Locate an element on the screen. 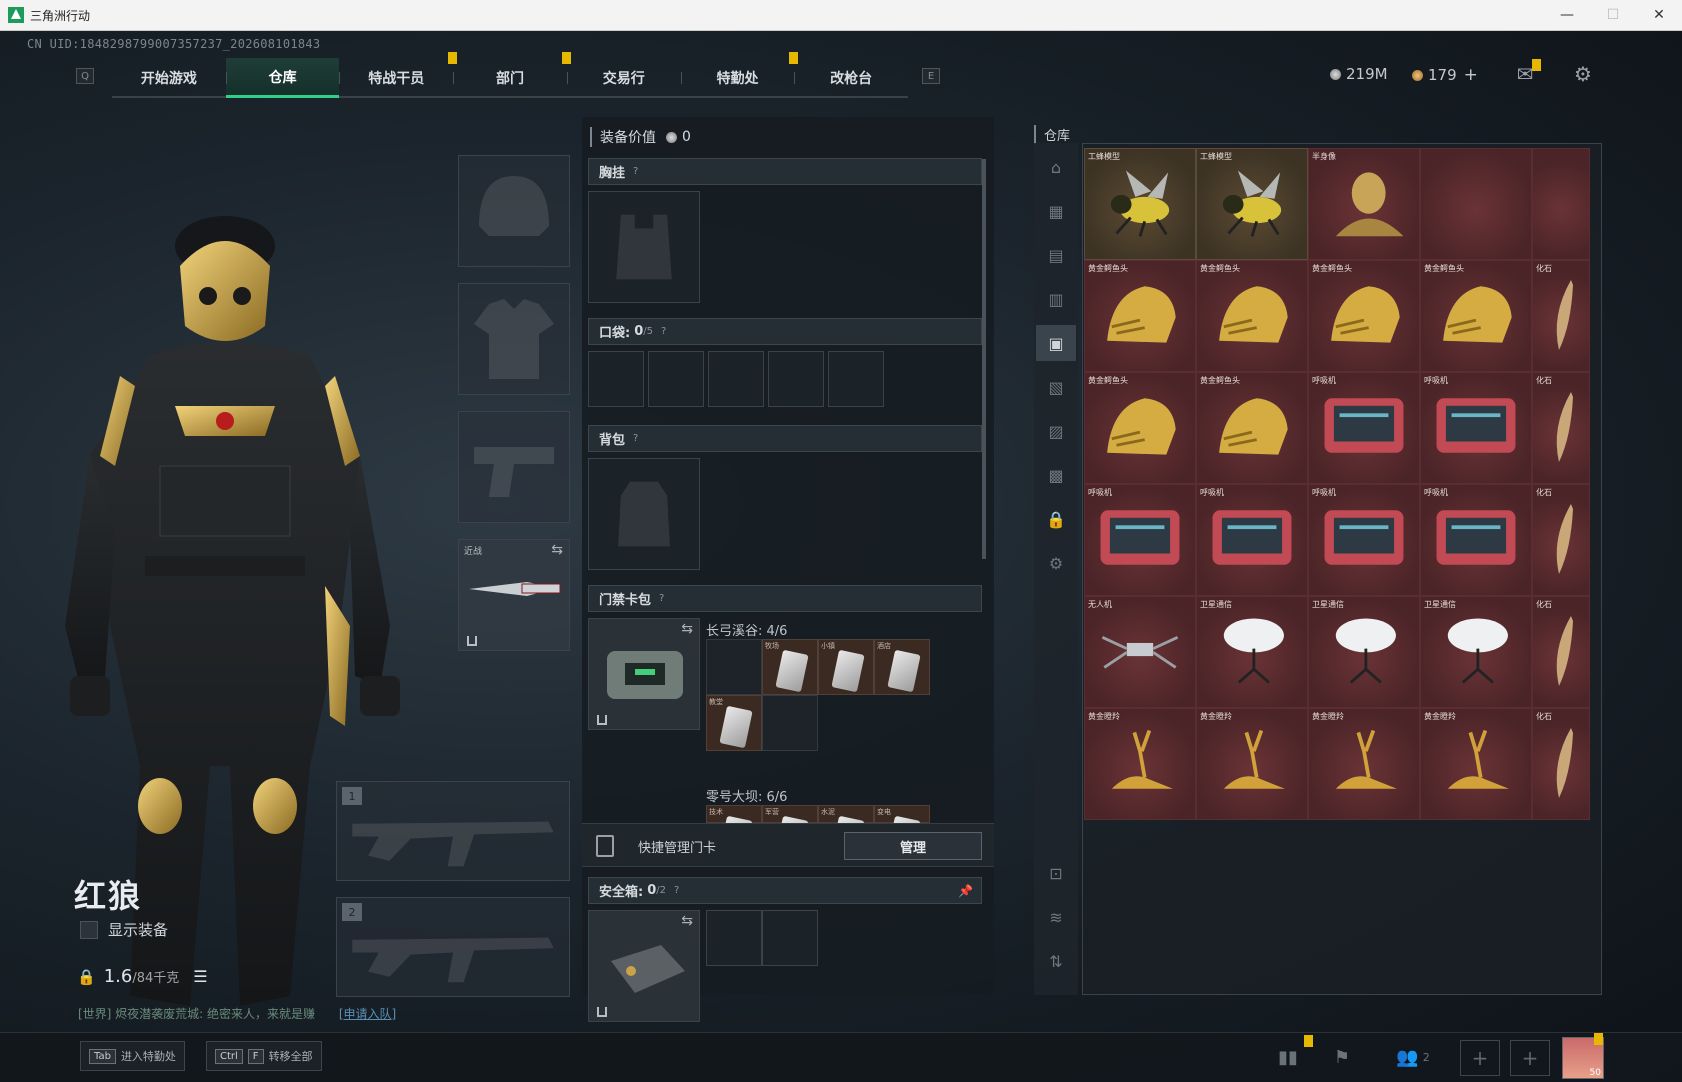  category-settings-icon: ⚙ is located at coordinates (1056, 563).